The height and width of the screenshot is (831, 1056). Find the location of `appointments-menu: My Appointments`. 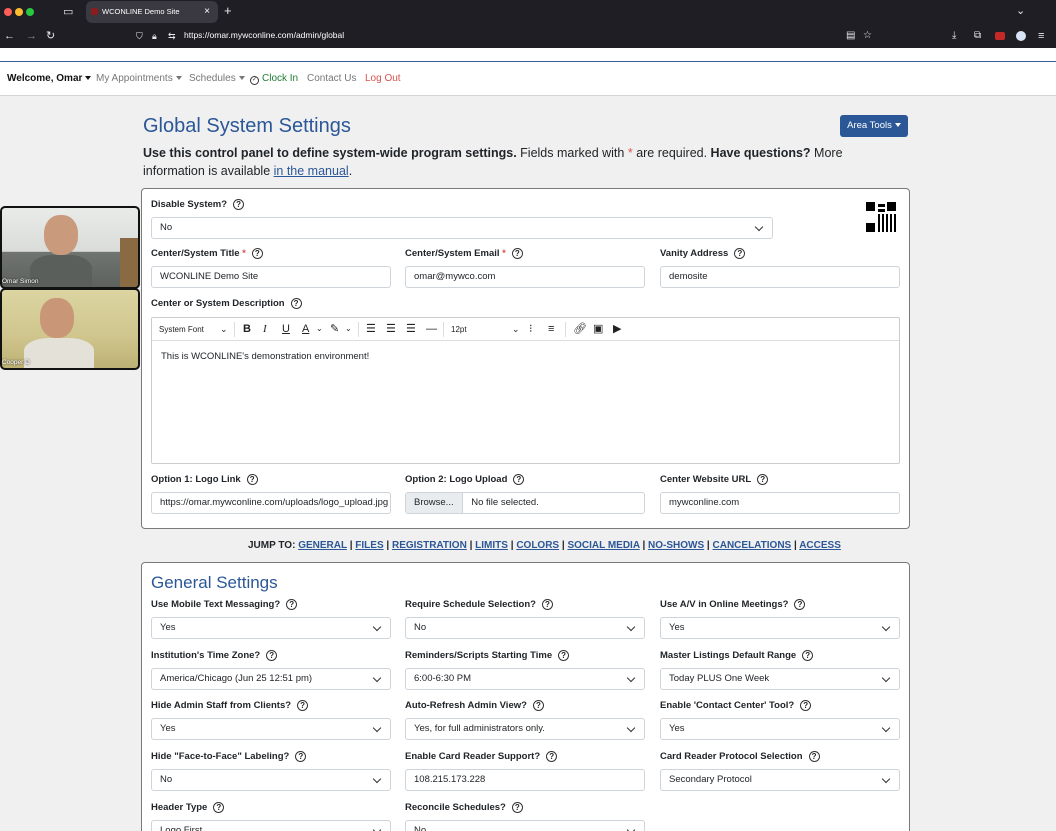

appointments-menu: My Appointments is located at coordinates (139, 78).